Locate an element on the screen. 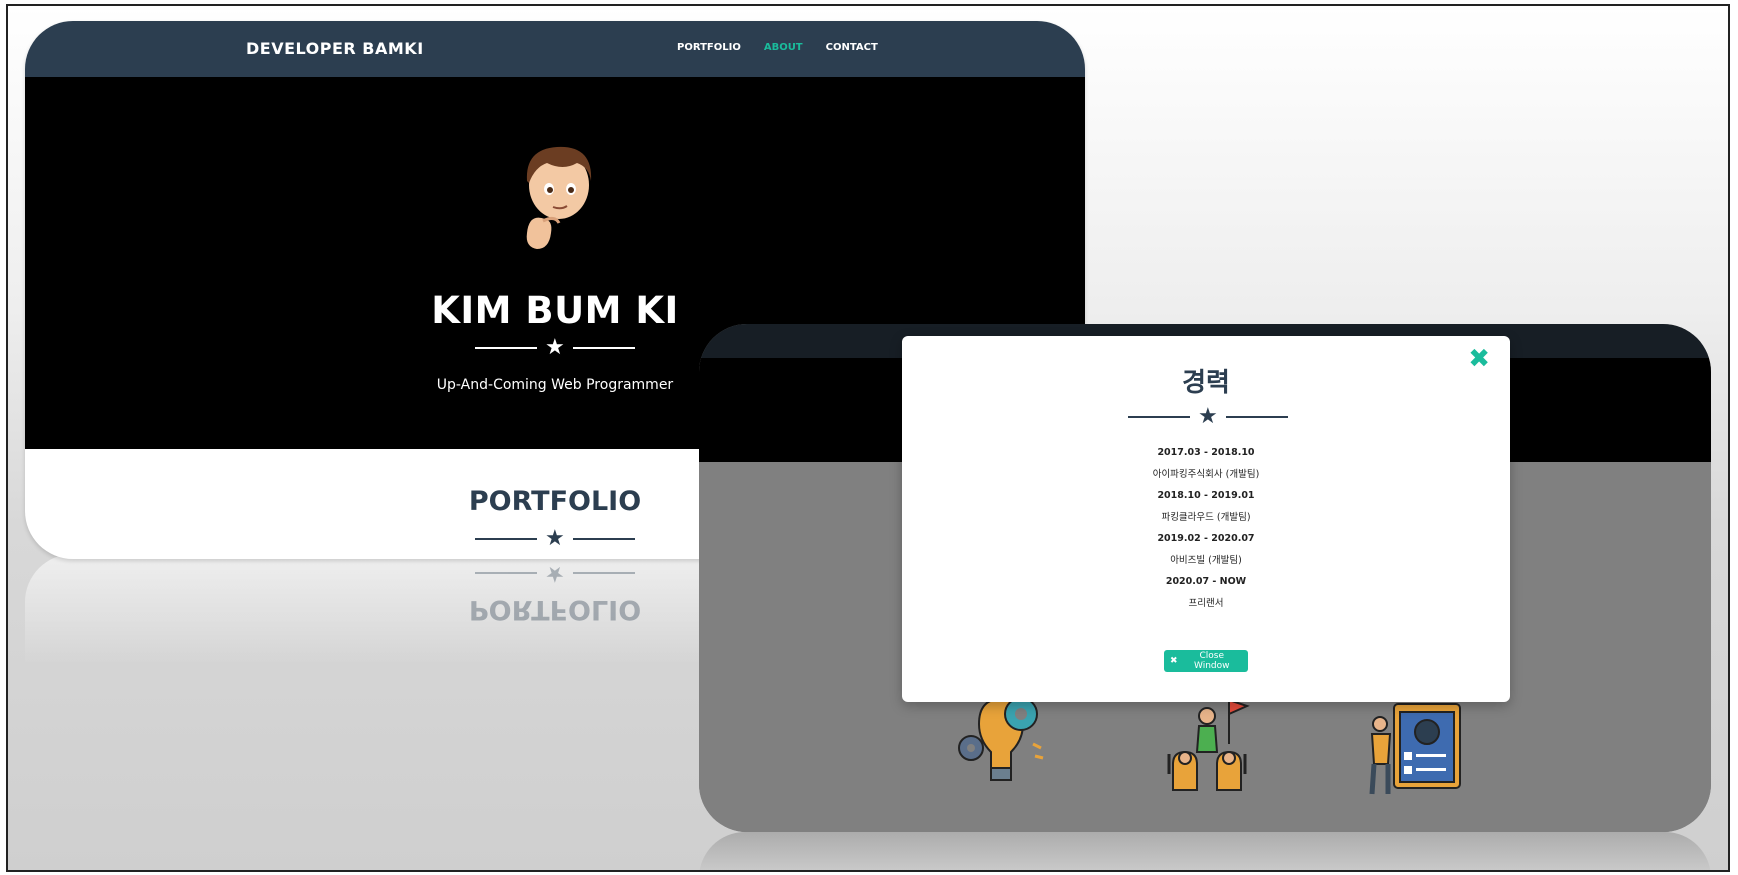 Image resolution: width=1738 pixels, height=875 pixels. career-period: 2018.10 - 2019.01 is located at coordinates (1206, 495).